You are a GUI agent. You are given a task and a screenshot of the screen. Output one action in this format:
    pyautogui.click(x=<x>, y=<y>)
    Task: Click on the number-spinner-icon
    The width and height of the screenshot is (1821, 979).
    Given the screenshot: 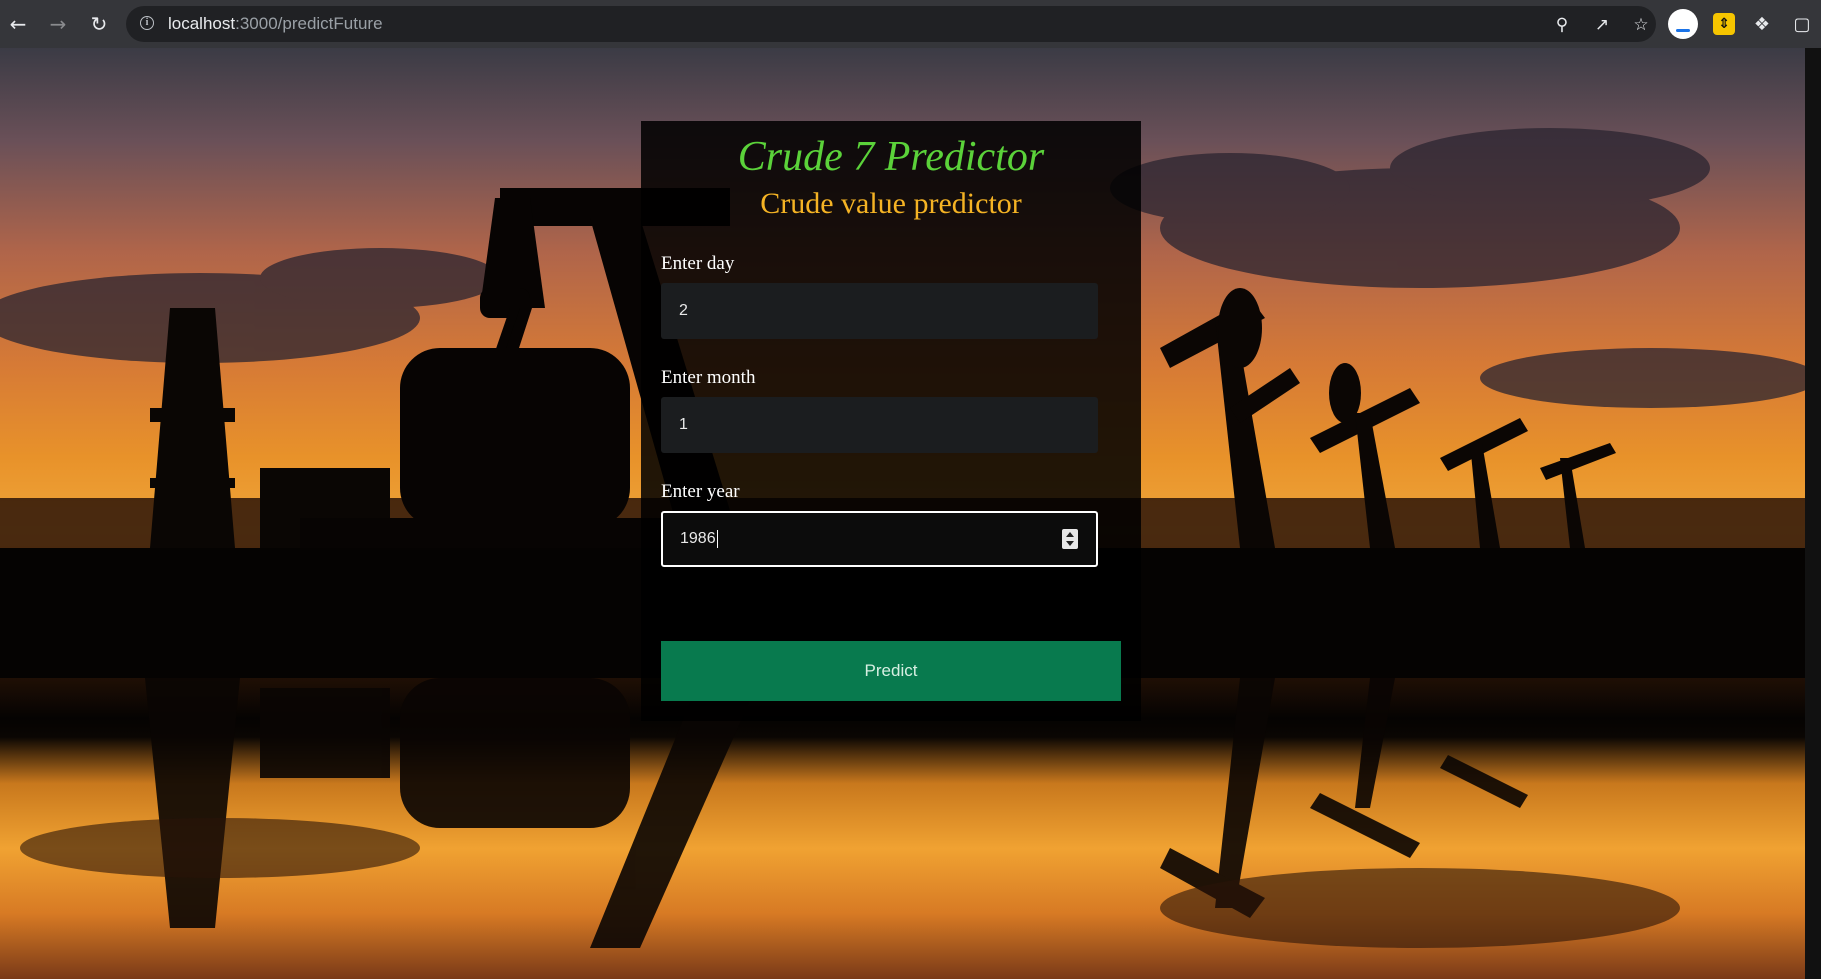 What is the action you would take?
    pyautogui.click(x=1070, y=539)
    